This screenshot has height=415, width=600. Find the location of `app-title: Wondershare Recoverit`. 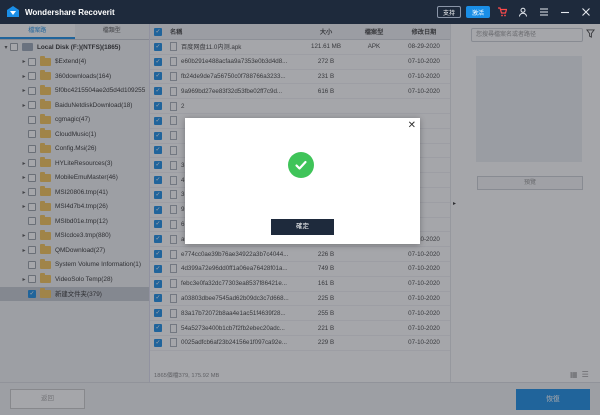

app-title: Wondershare Recoverit is located at coordinates (70, 12).